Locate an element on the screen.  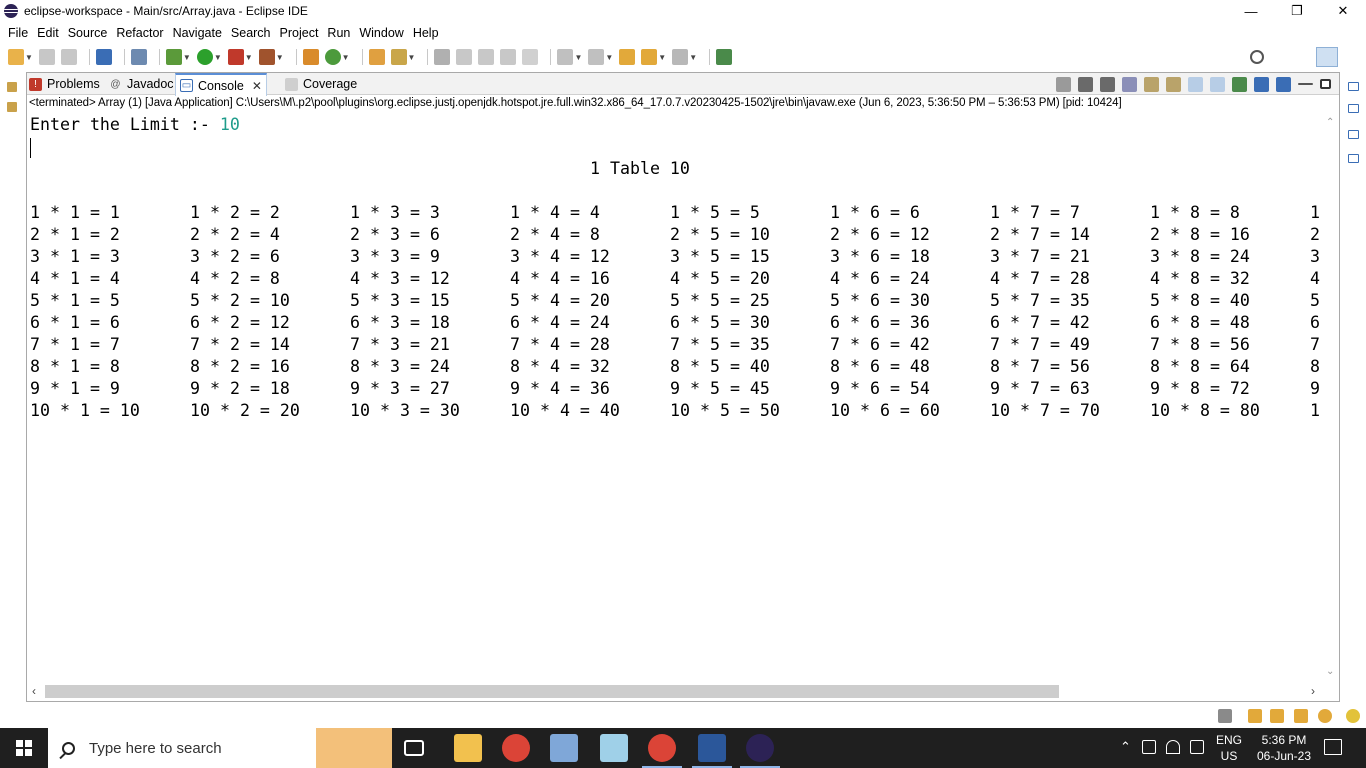
tips-icon is located at coordinates (1353, 716).